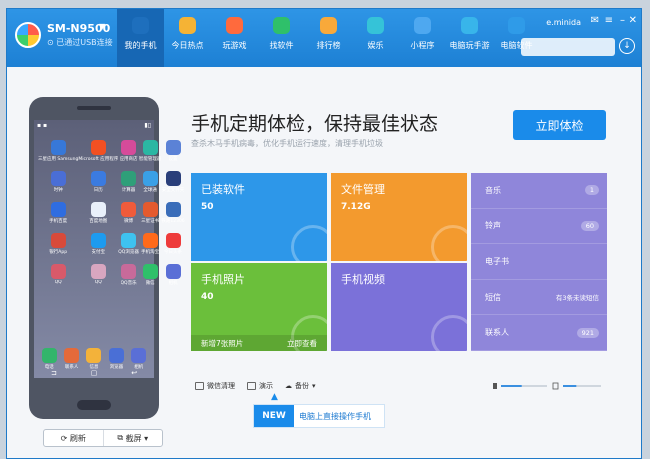 This screenshot has height=459, width=650. What do you see at coordinates (493, 190) in the screenshot?
I see `media-label: 音乐` at bounding box center [493, 190].